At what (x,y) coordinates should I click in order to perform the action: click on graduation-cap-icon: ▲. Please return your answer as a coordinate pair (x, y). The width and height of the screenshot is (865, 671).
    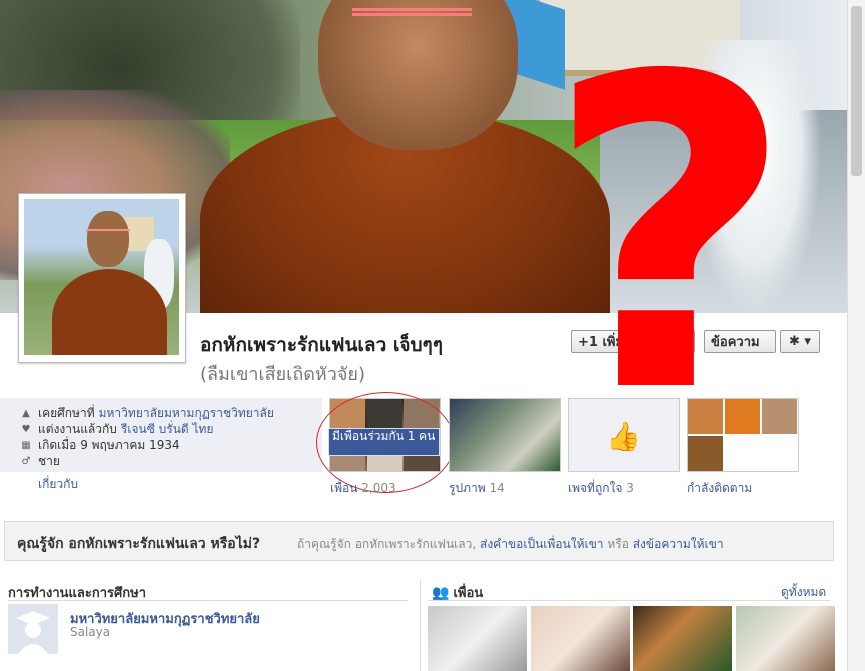
    Looking at the image, I should click on (26, 413).